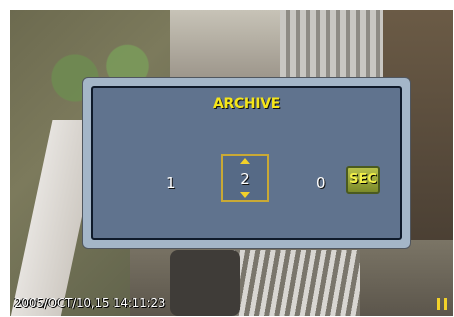 This screenshot has height=317, width=454. I want to click on background-machine, so click(205, 283).